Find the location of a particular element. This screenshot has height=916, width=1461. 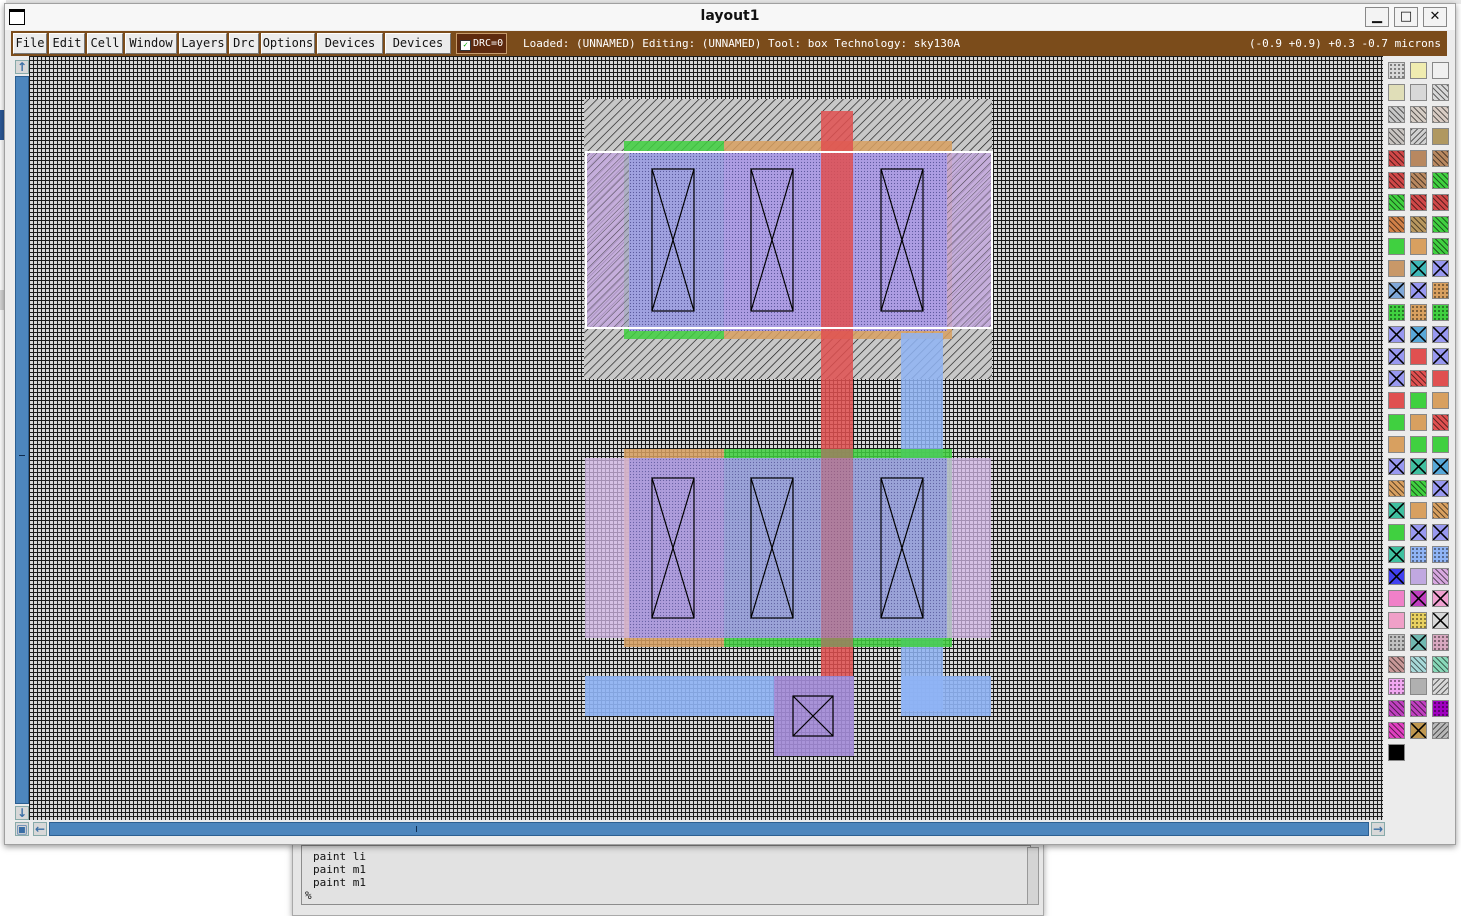

console-text-area: paint li paint m1 paint m1 % is located at coordinates (666, 875).